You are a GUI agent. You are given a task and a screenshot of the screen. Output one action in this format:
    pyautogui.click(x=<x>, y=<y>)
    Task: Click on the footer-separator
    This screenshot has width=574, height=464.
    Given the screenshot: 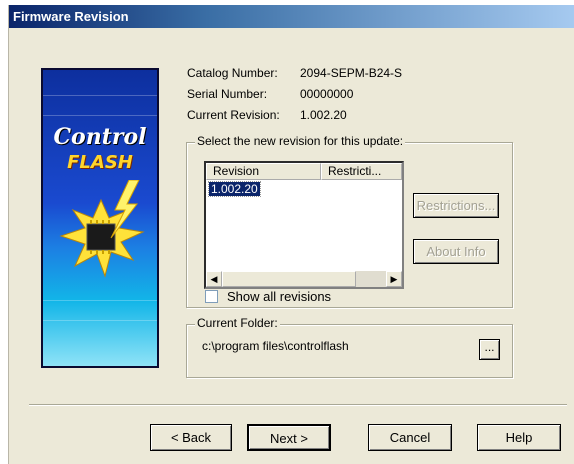 What is the action you would take?
    pyautogui.click(x=298, y=405)
    